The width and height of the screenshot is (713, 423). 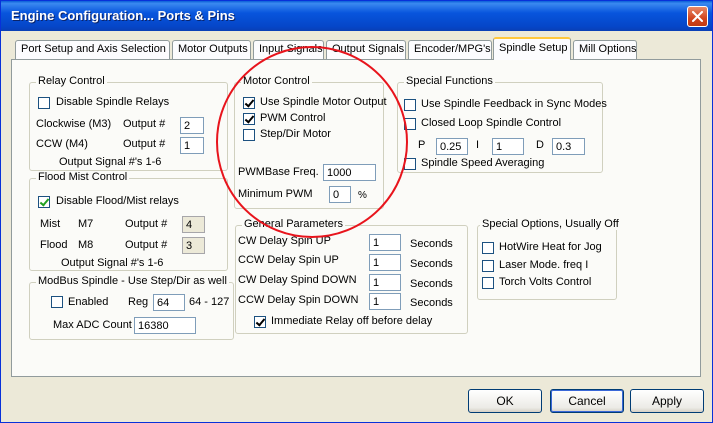 What do you see at coordinates (110, 162) in the screenshot?
I see `relay-output-note: Output Signal #'s 1-6` at bounding box center [110, 162].